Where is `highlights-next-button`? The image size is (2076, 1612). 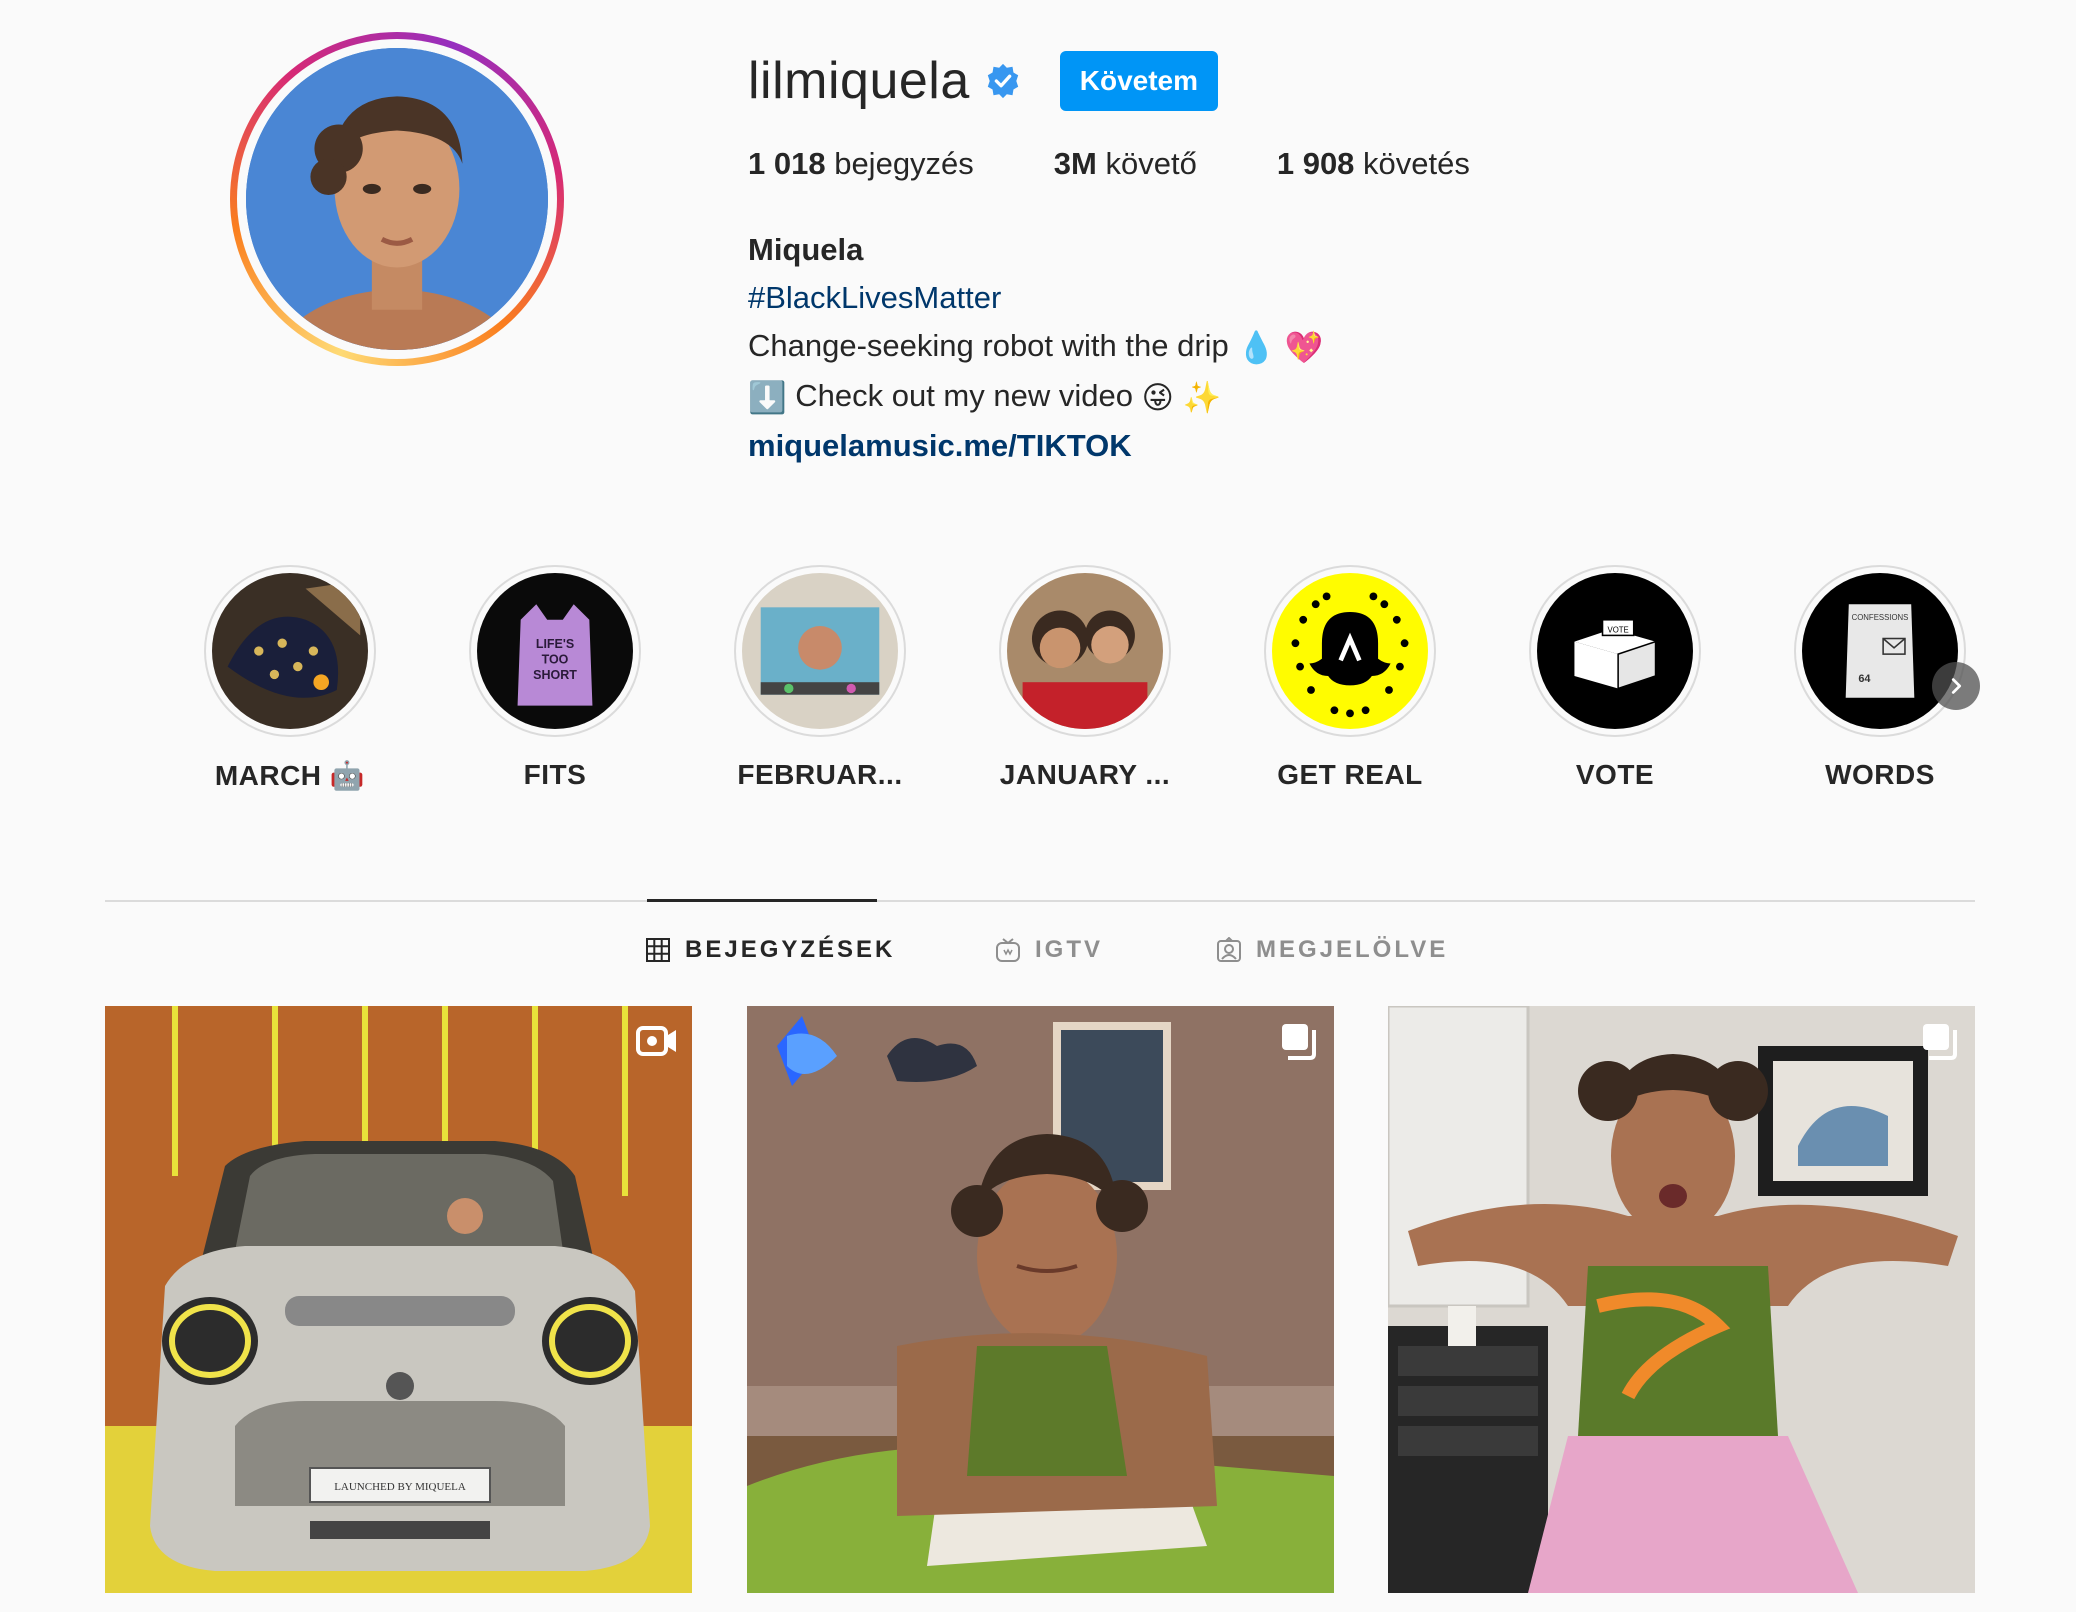 highlights-next-button is located at coordinates (1956, 686).